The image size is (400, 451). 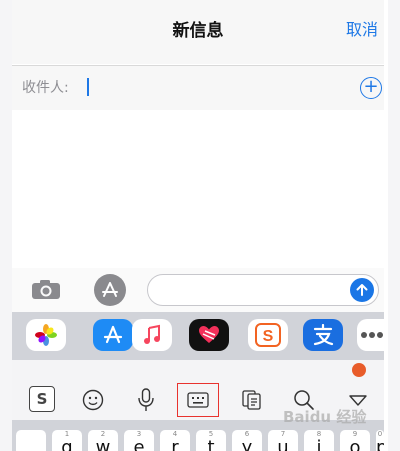 I want to click on digital-touch-icon, so click(x=209, y=335).